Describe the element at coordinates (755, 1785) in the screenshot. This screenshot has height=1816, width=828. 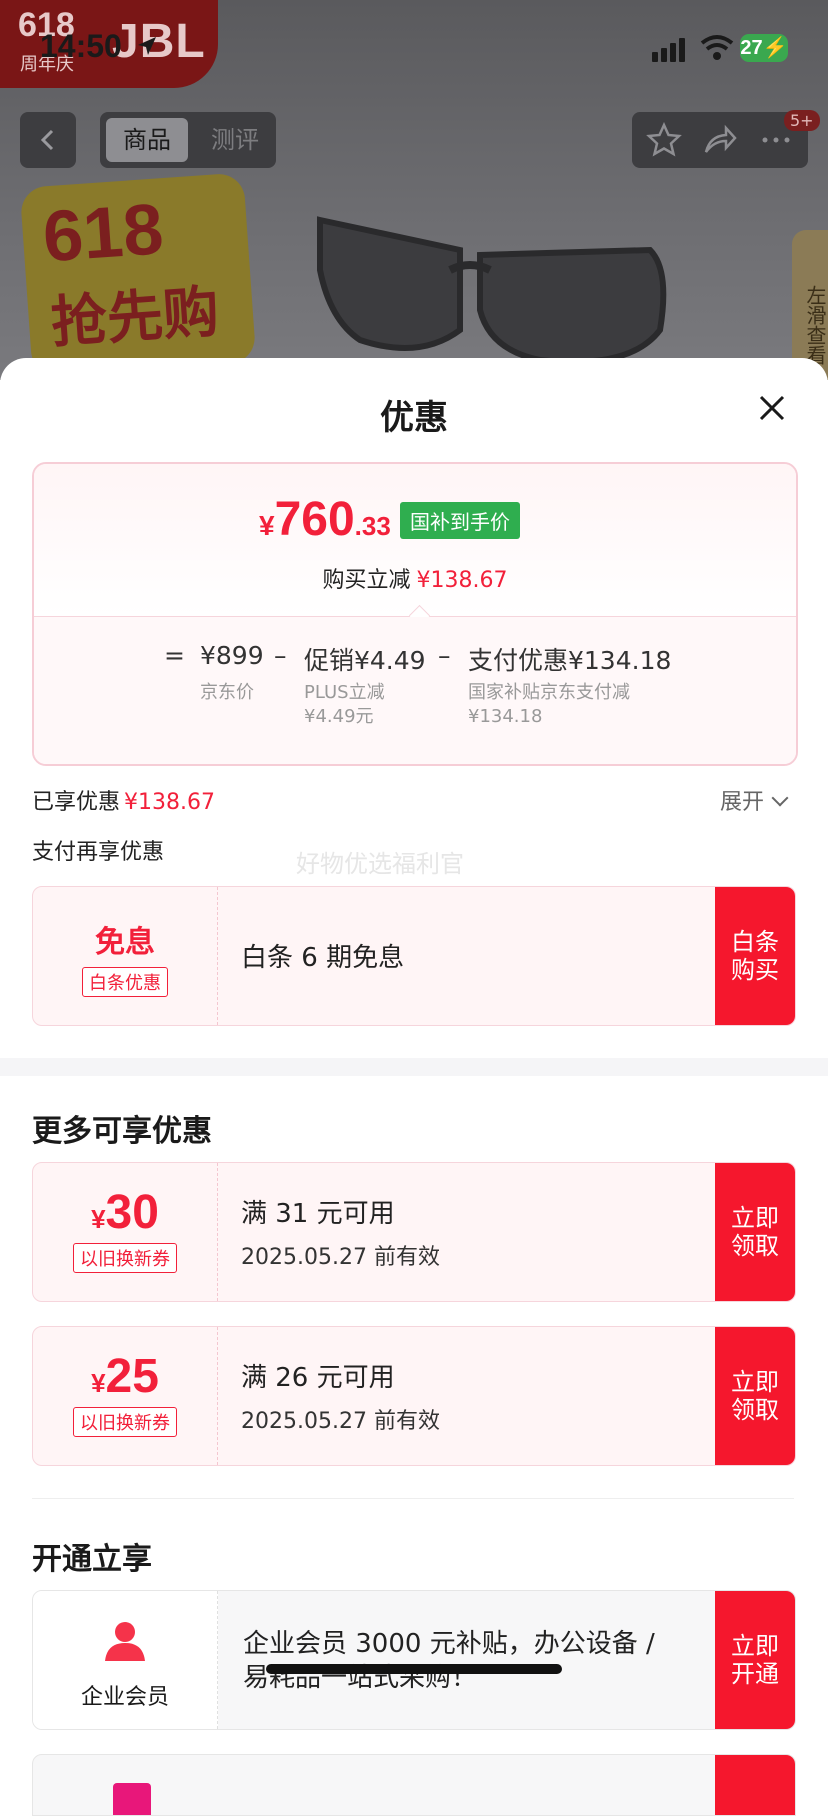
I see `next-benefit-button` at that location.